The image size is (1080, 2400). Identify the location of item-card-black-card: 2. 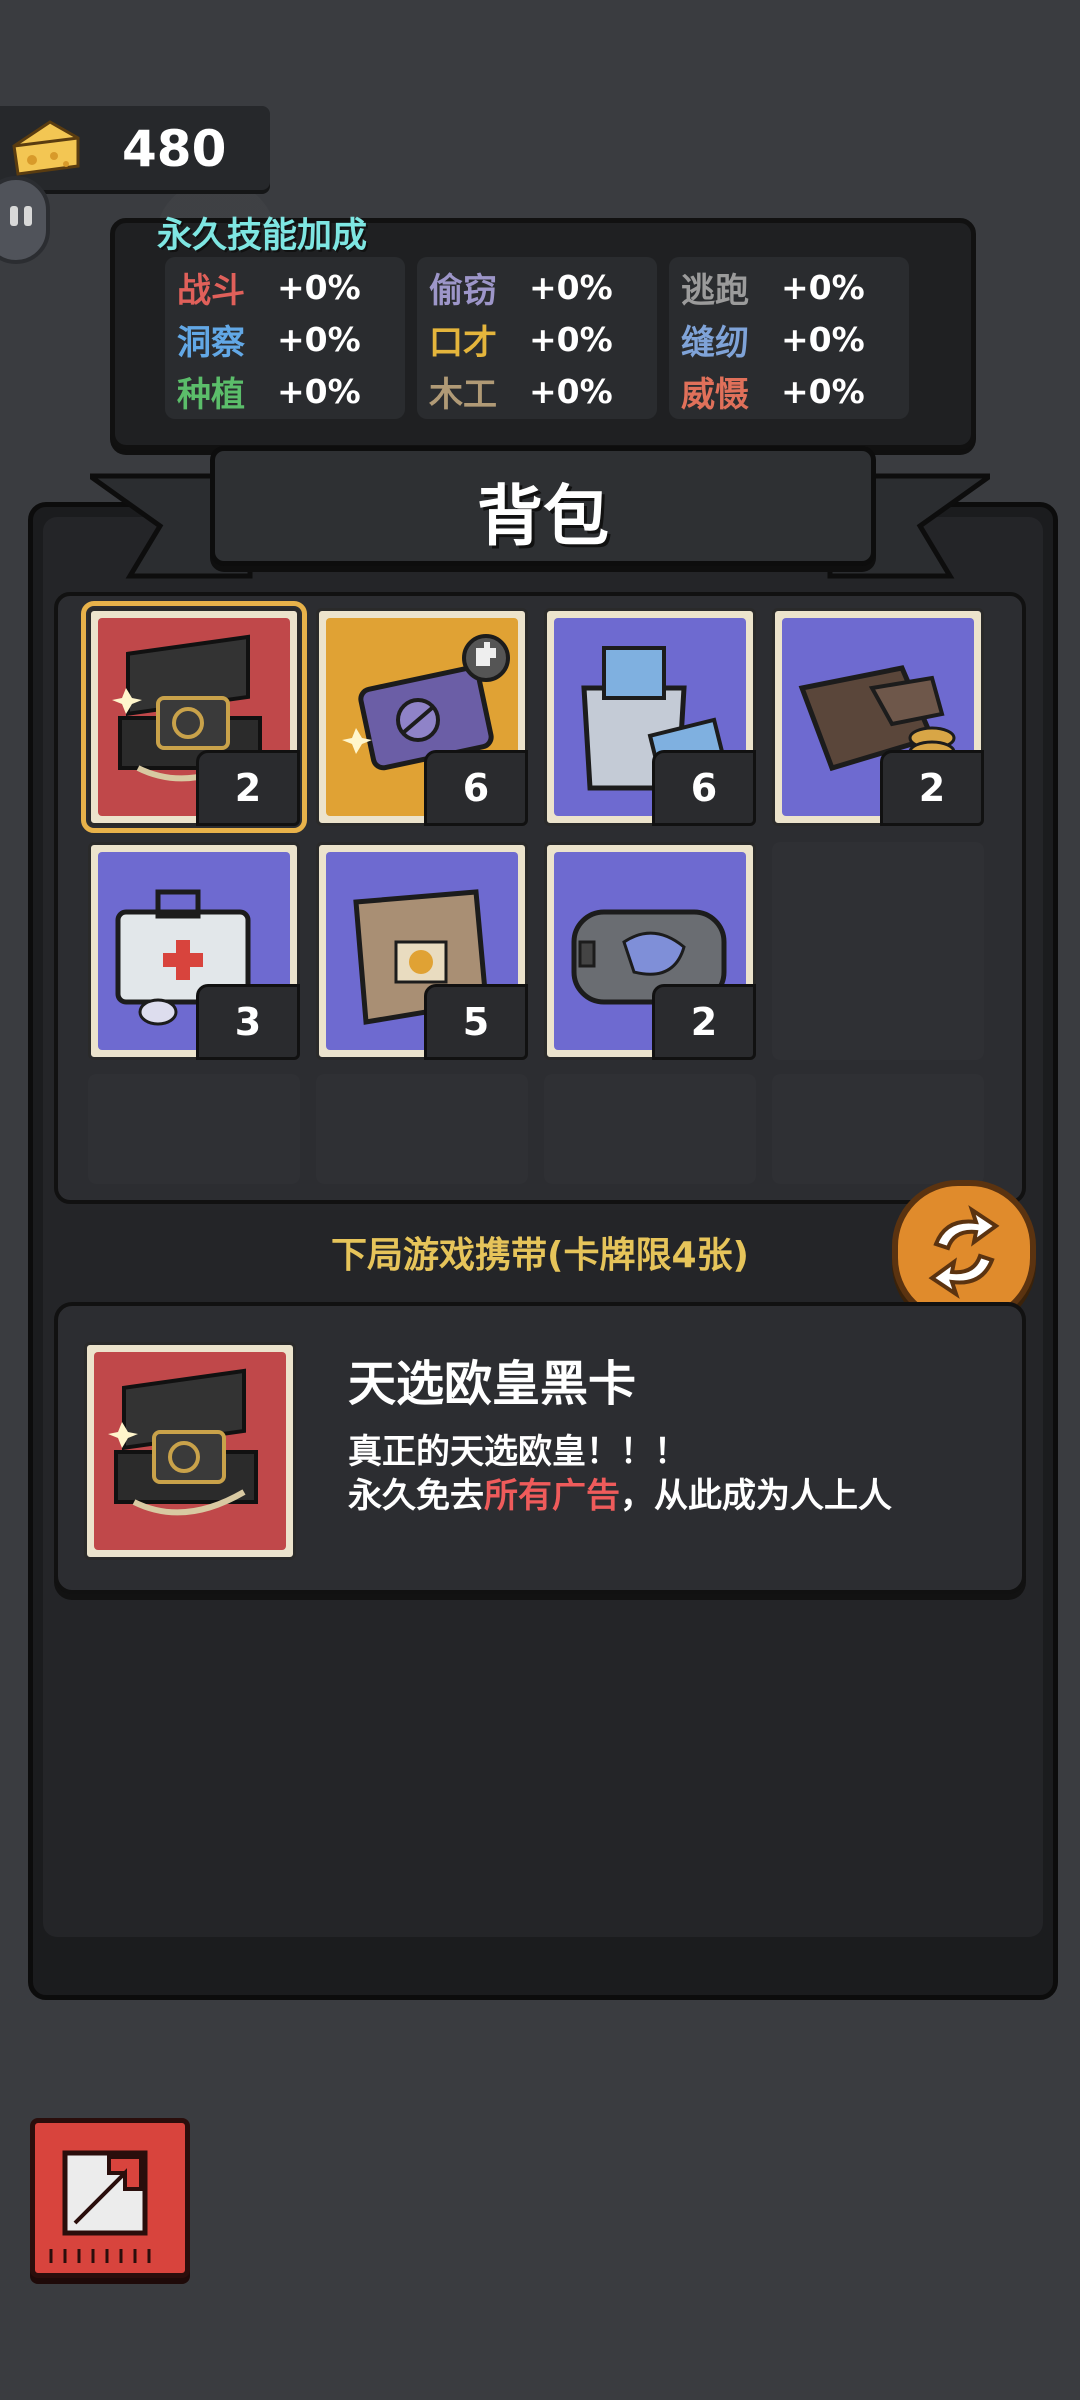
(194, 717).